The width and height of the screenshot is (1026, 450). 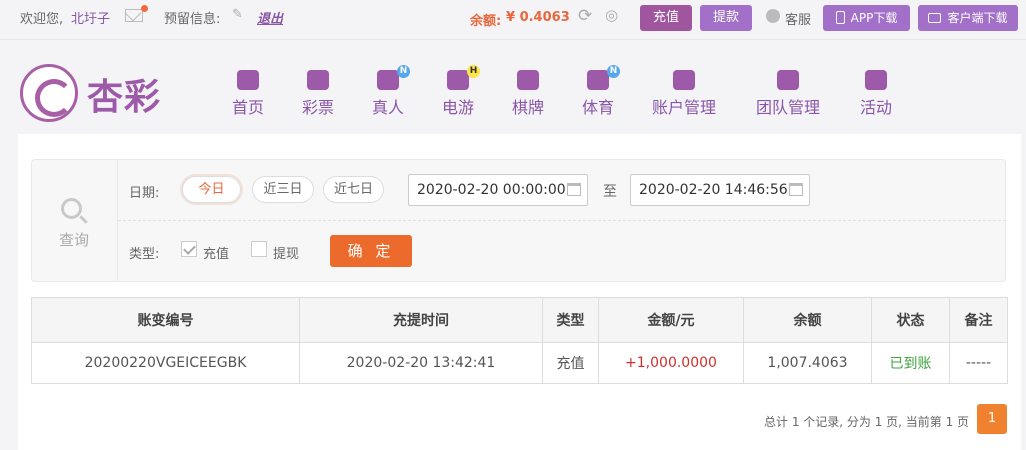 What do you see at coordinates (259, 249) in the screenshot?
I see `withdraw-checkbox` at bounding box center [259, 249].